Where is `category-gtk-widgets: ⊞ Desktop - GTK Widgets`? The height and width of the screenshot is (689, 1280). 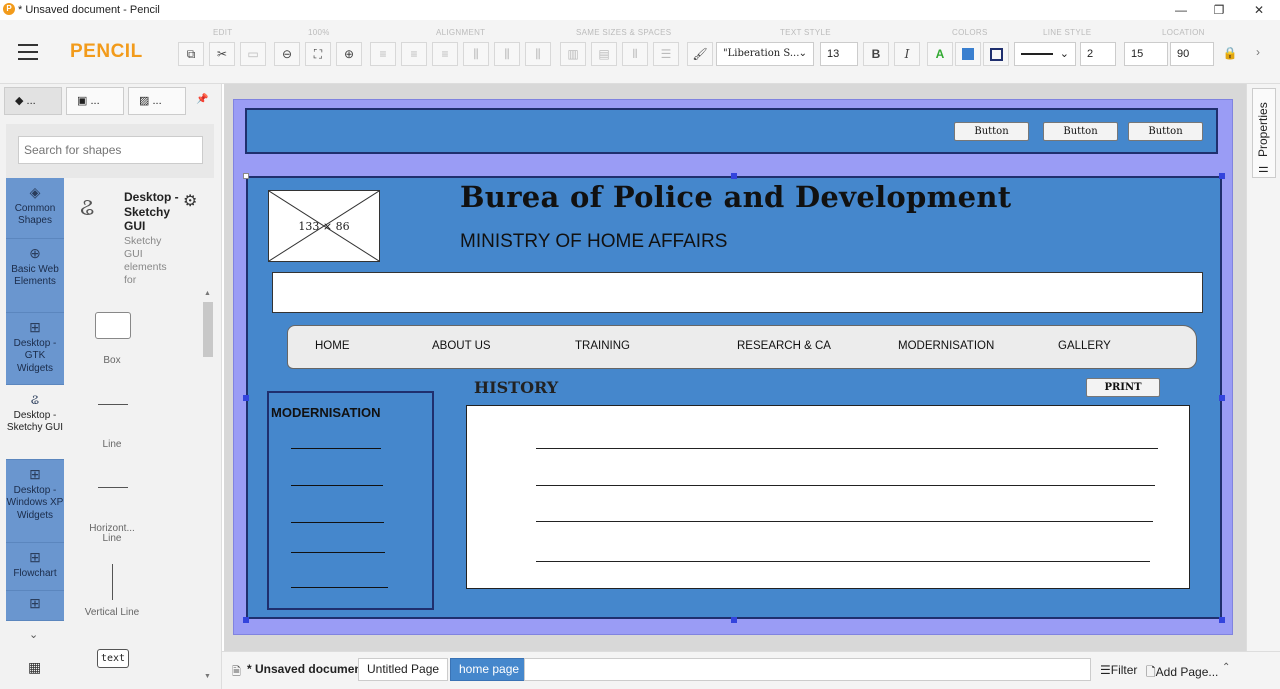 category-gtk-widgets: ⊞ Desktop - GTK Widgets is located at coordinates (35, 349).